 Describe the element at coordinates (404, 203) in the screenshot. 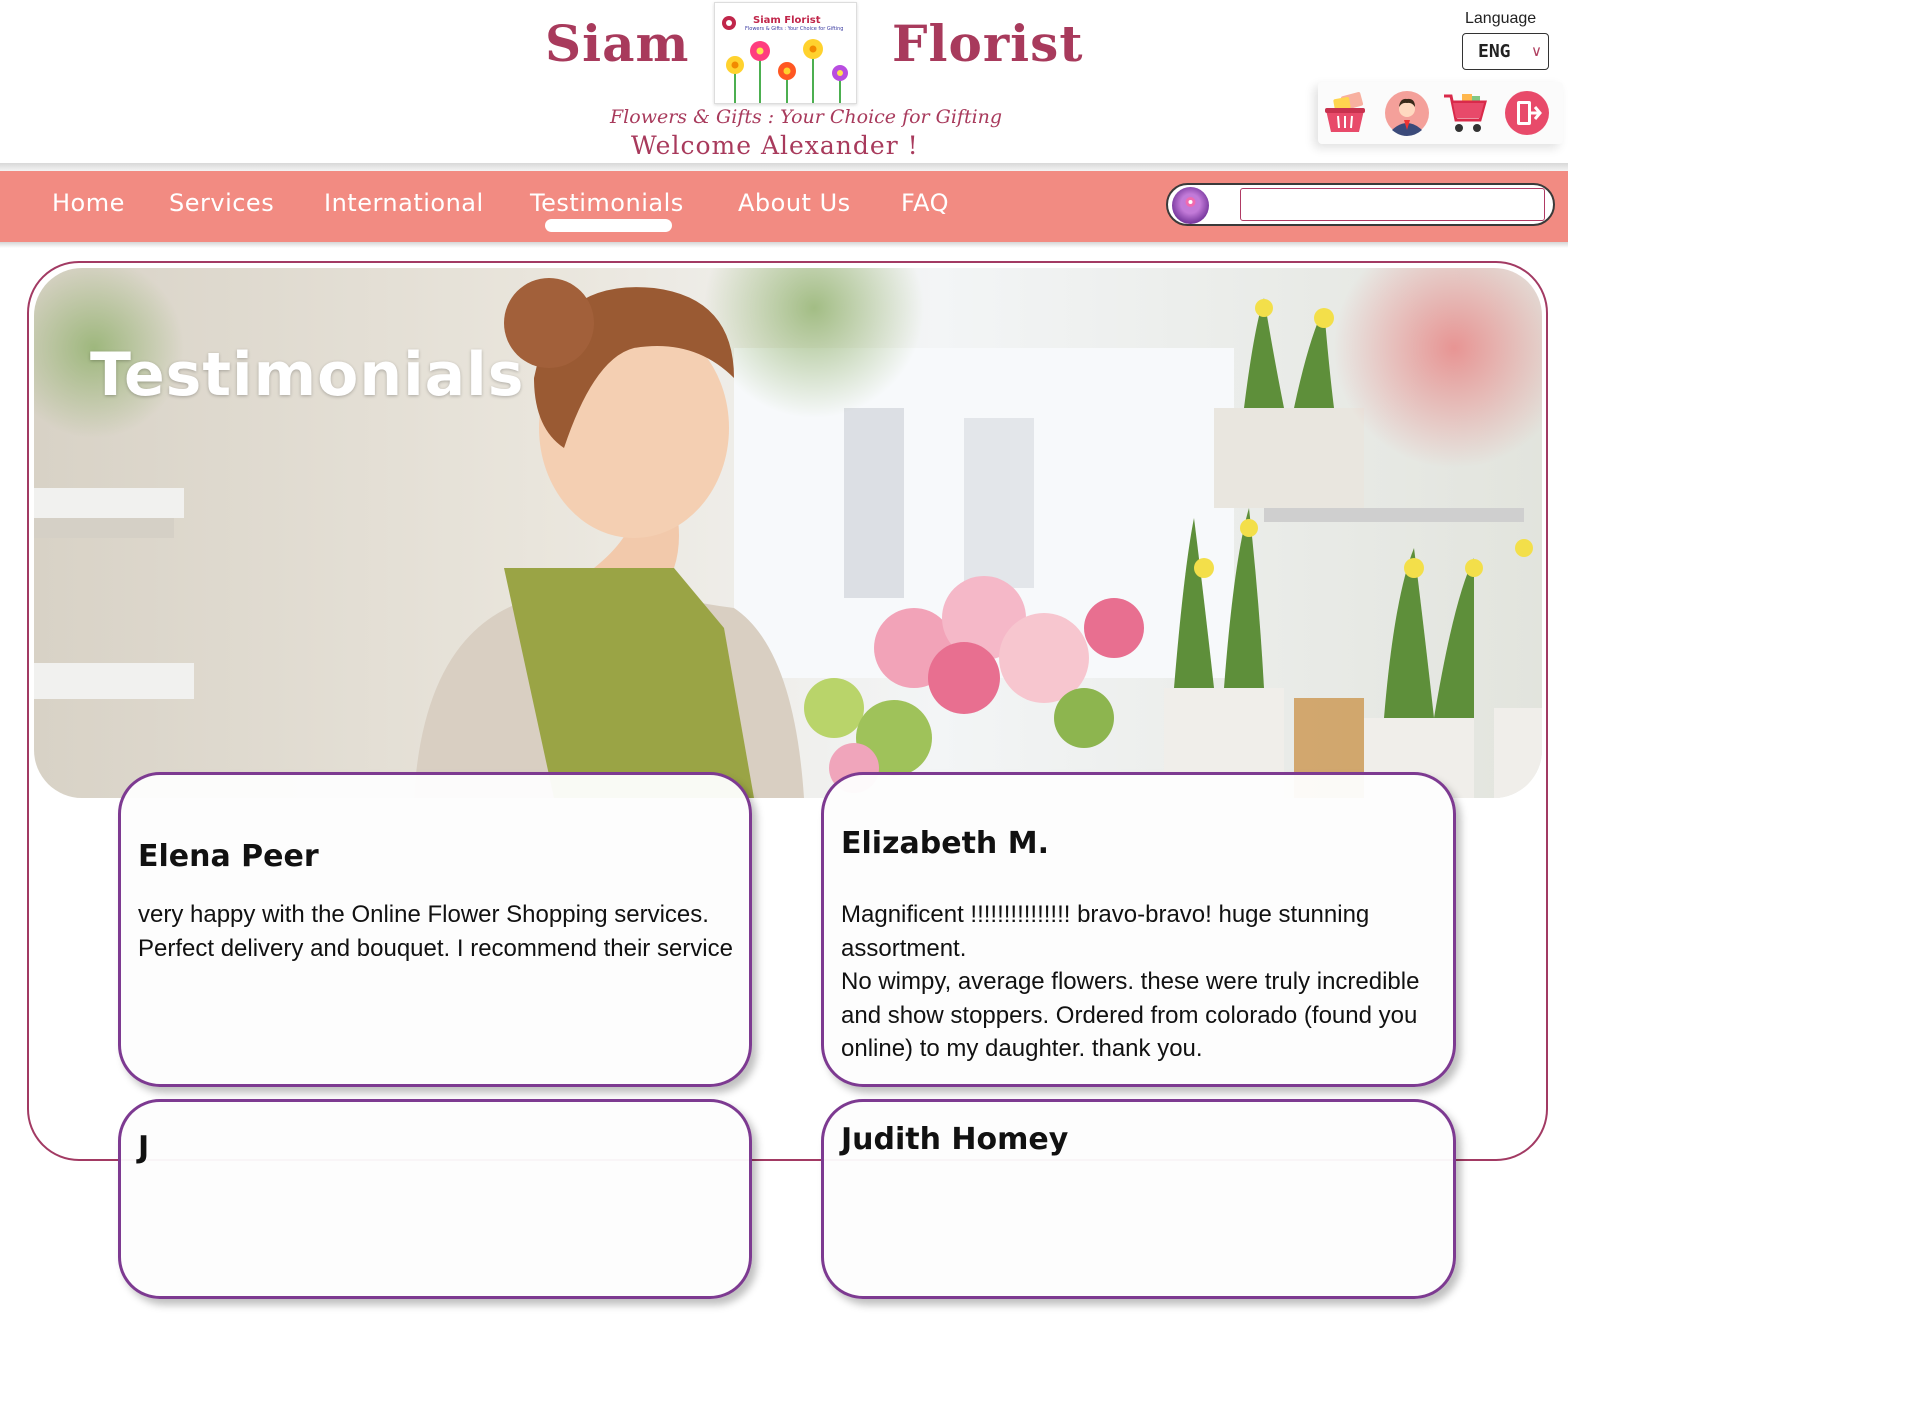

I see `nav-item-international: International` at that location.